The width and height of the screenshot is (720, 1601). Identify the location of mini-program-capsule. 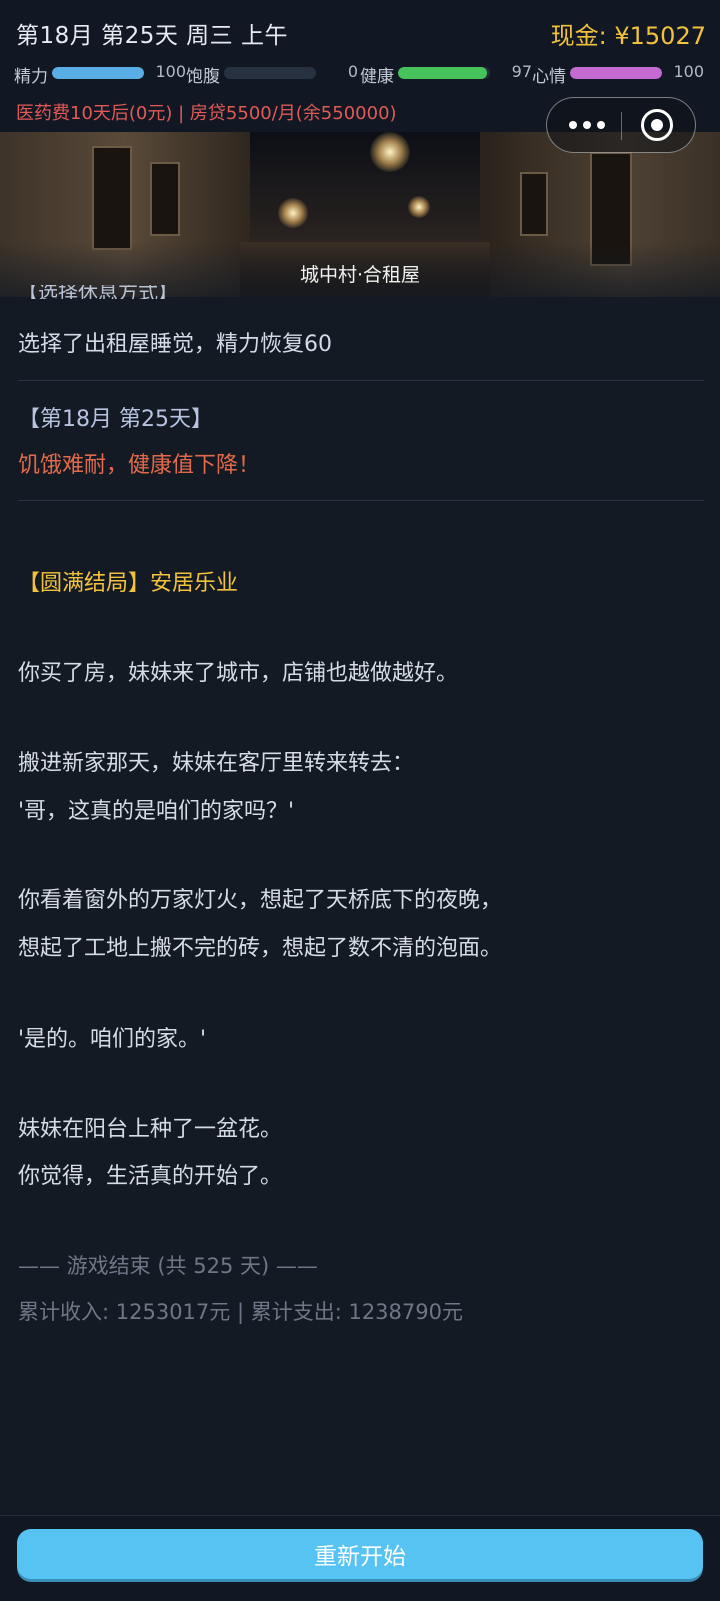
(621, 125).